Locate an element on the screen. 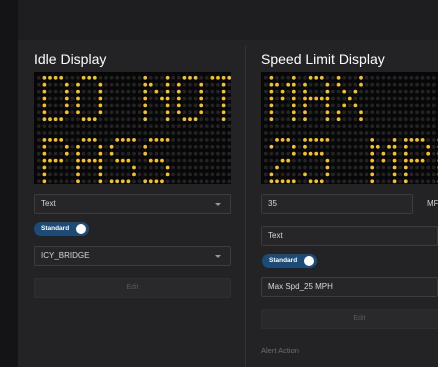  speed-edit-button: Edit is located at coordinates (349, 319).